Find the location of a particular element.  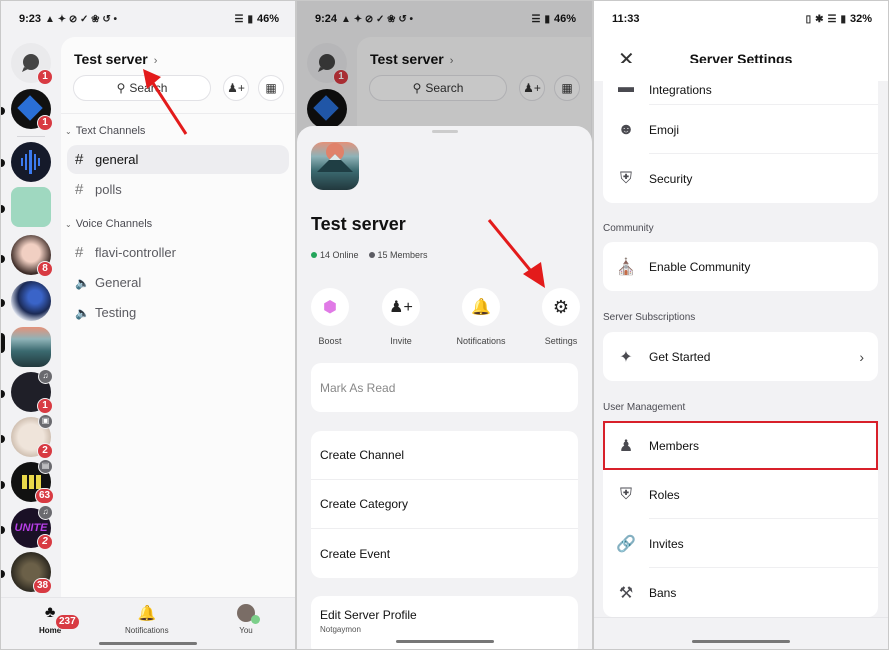

category-text-channels: ⌄ Text Channels is located at coordinates (105, 131).